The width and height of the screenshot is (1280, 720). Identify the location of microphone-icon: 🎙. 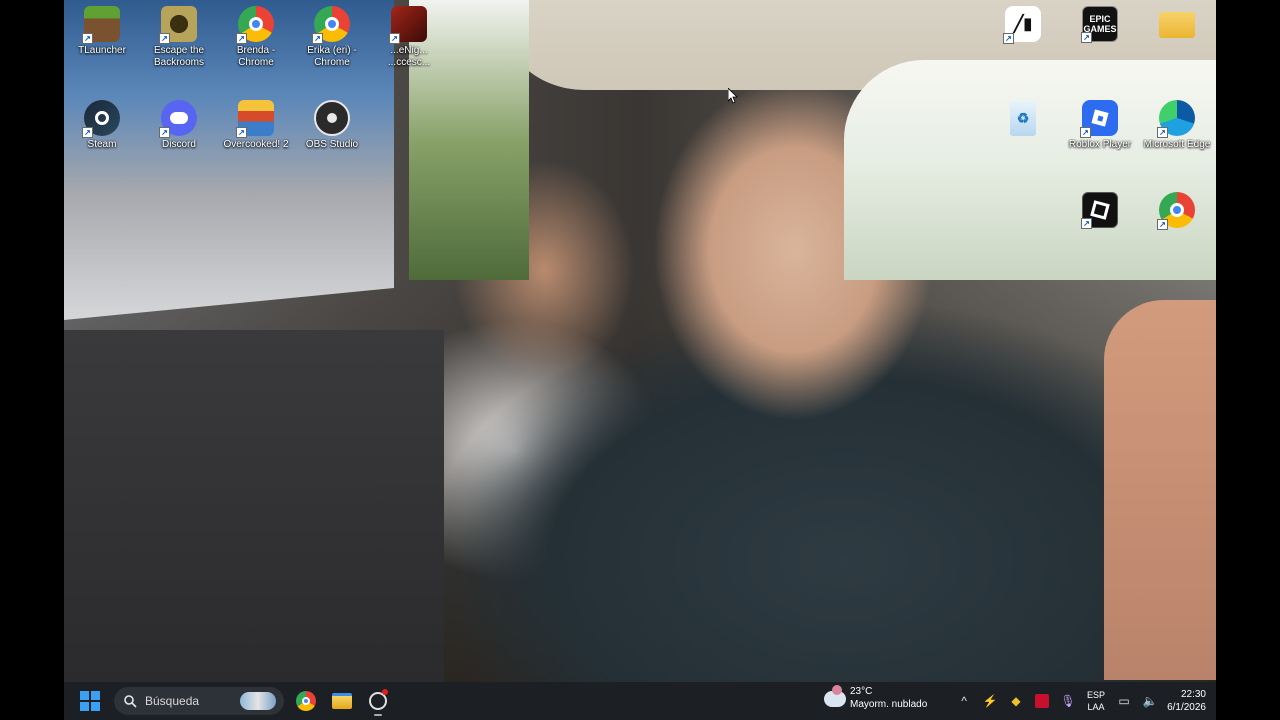
(1068, 701).